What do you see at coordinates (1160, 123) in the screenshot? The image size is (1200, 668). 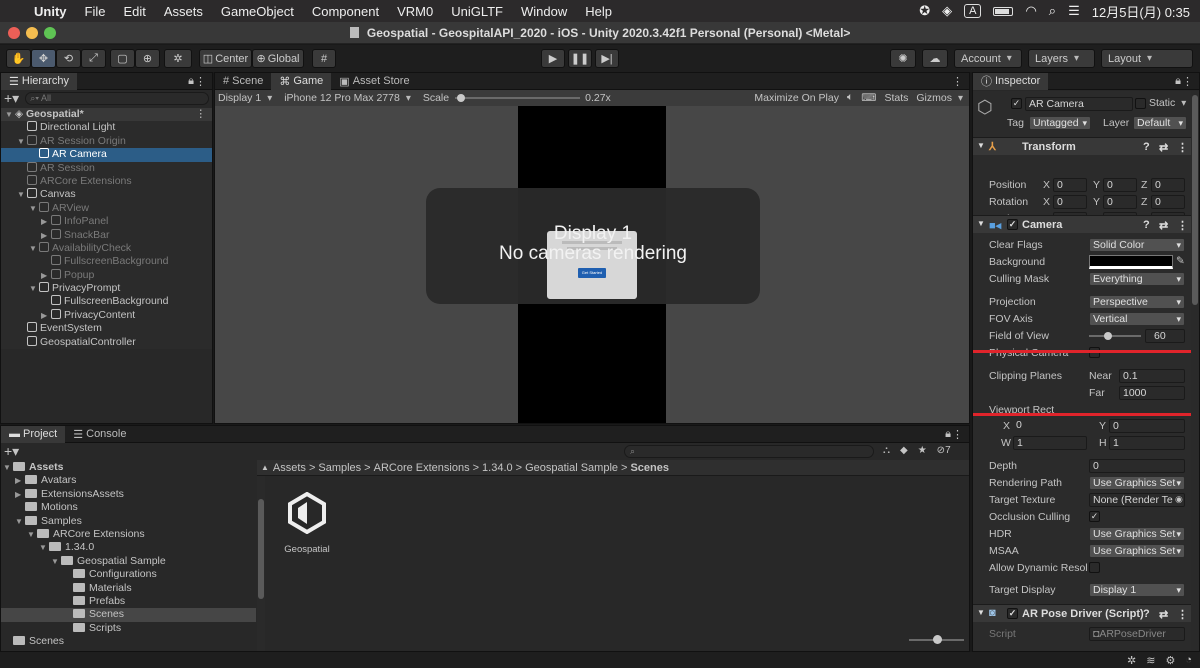 I see `layer-dropdown: Default` at bounding box center [1160, 123].